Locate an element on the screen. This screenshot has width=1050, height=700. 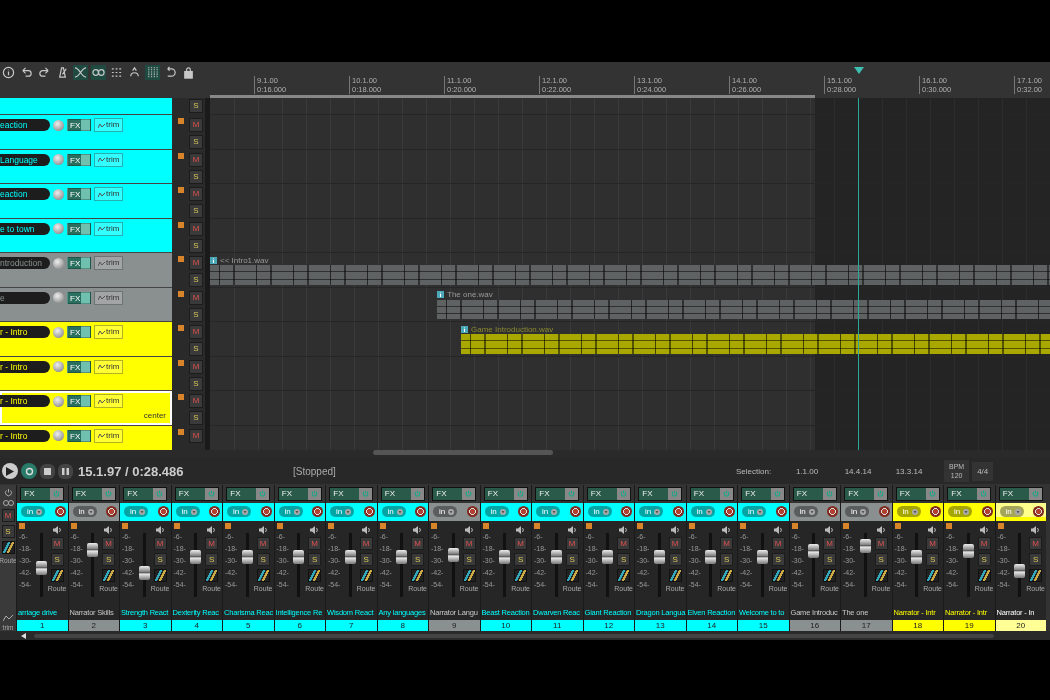
input-selector: in is located at coordinates (857, 512).